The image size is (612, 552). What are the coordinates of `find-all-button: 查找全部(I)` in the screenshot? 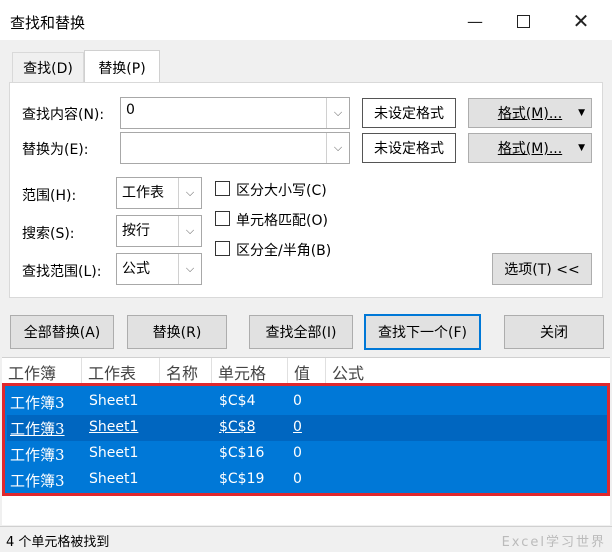 It's located at (301, 332).